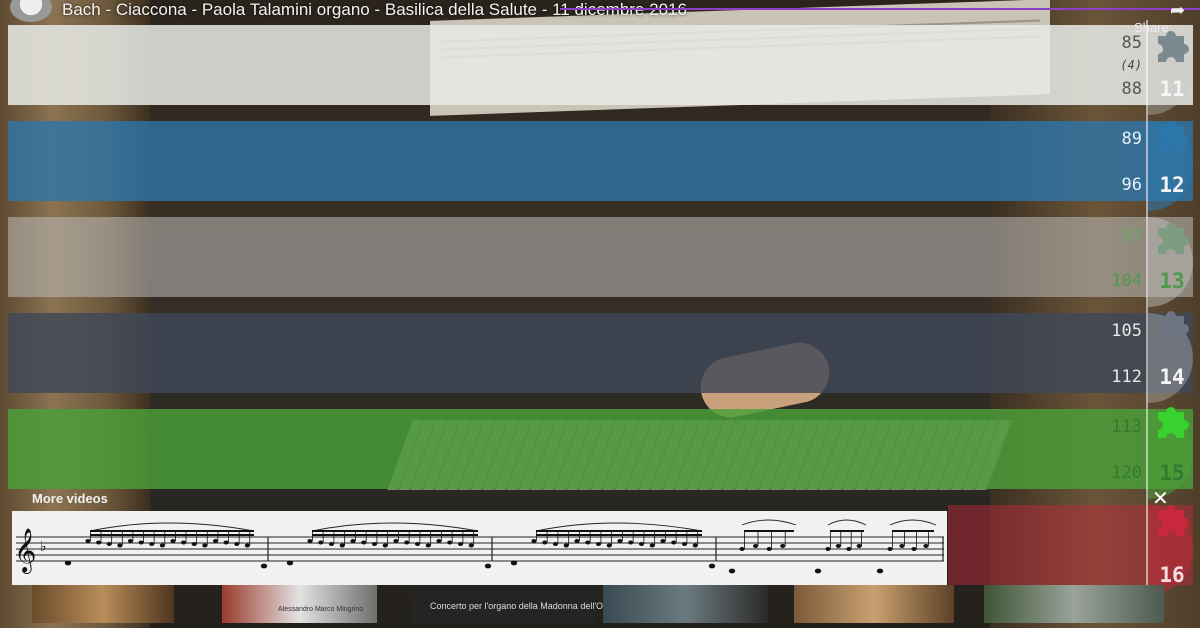  What do you see at coordinates (1172, 377) in the screenshot?
I see `section-number-14: 14` at bounding box center [1172, 377].